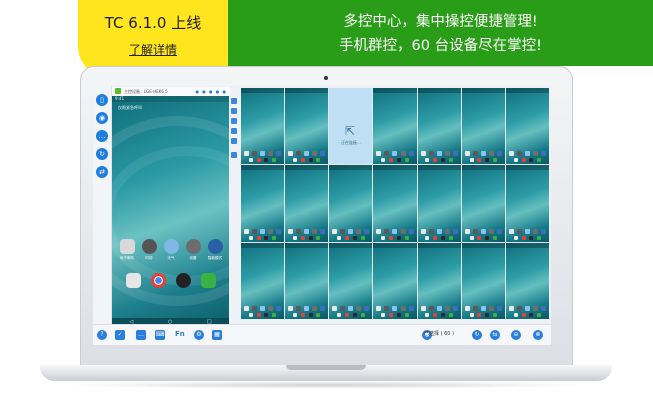 The image size is (653, 405). I want to click on sync-icon: ⇆, so click(495, 335).